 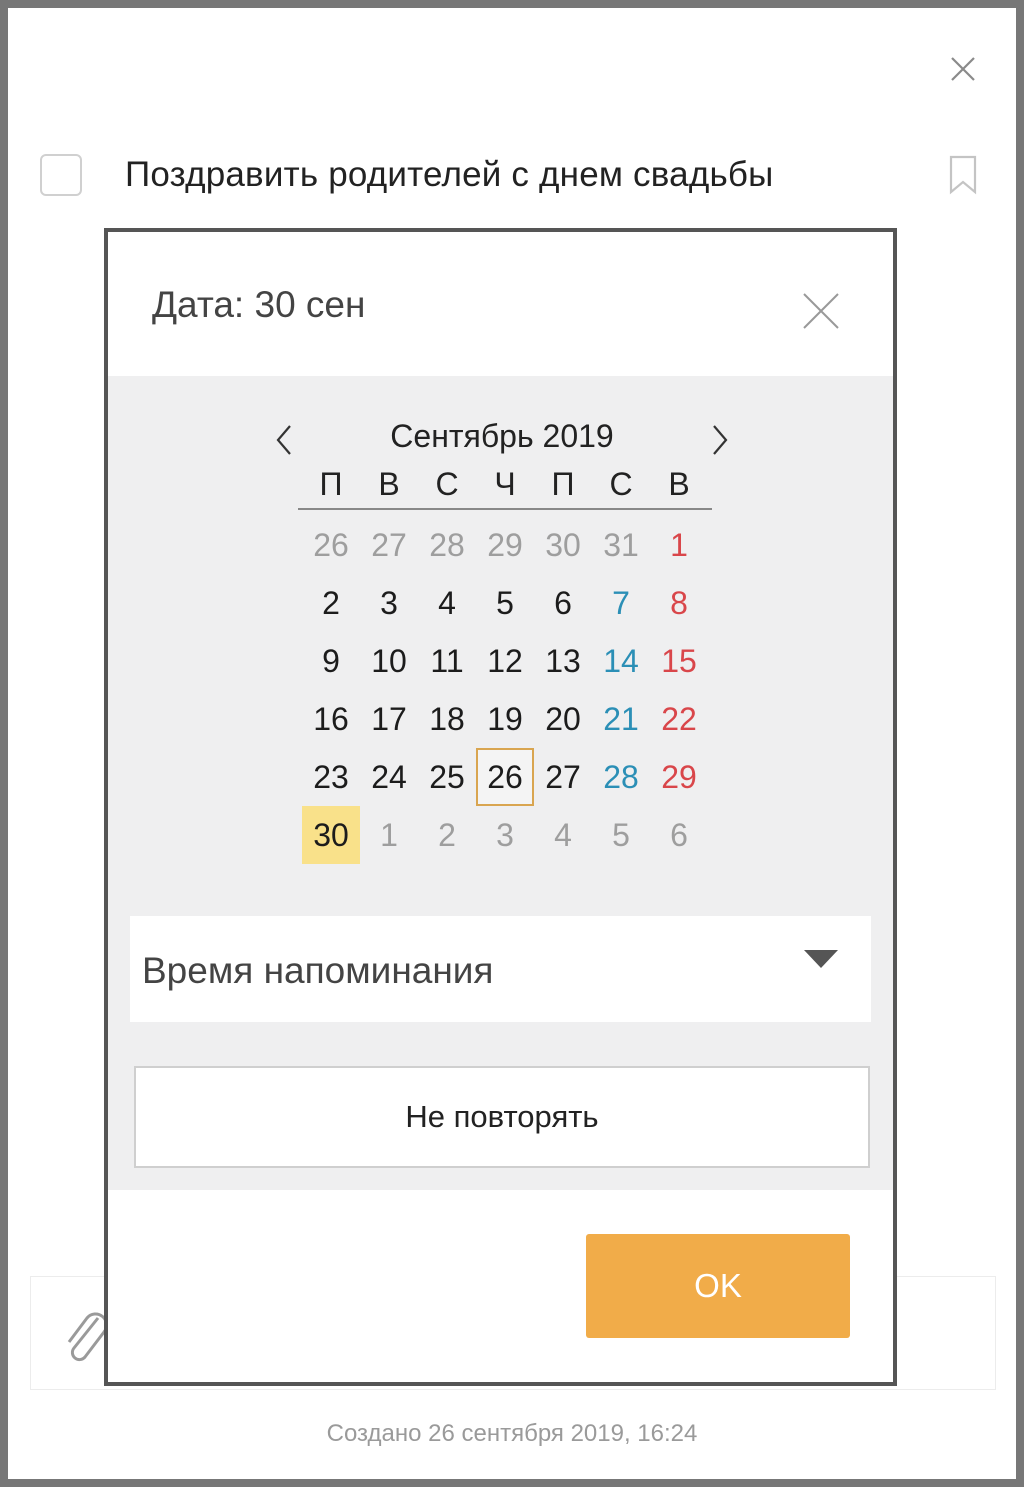 I want to click on caret-down-icon, so click(x=821, y=959).